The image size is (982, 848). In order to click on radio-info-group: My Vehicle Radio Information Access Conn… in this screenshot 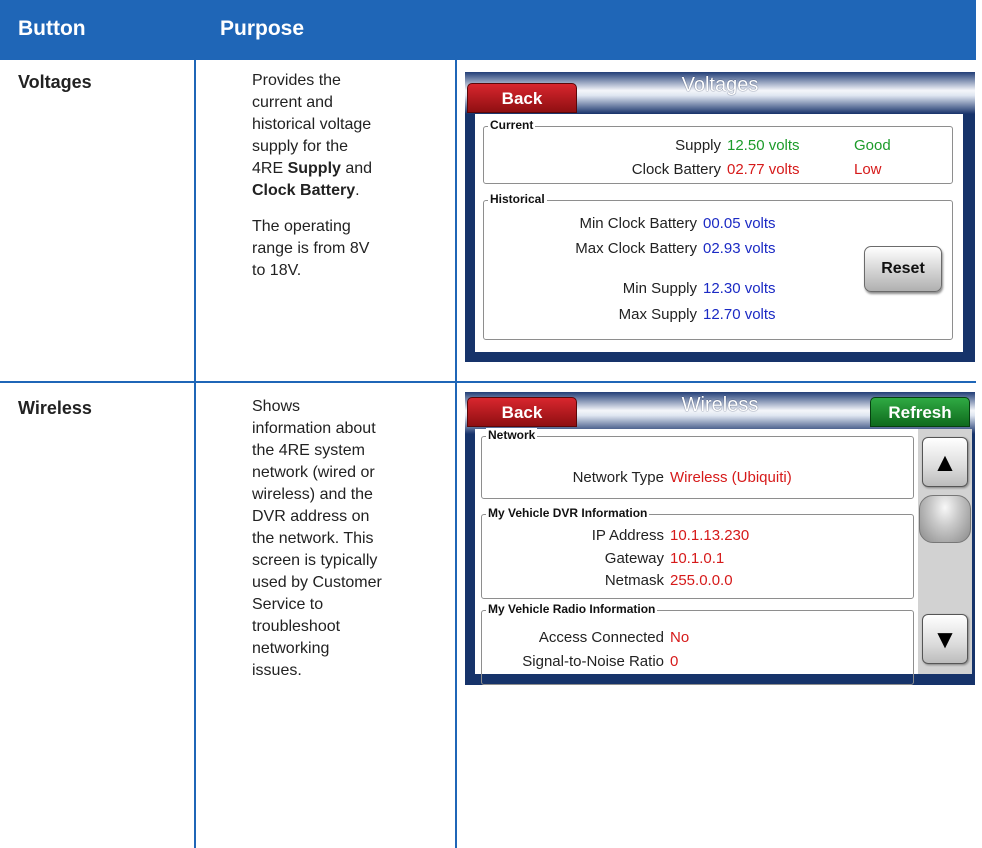, I will do `click(697, 643)`.